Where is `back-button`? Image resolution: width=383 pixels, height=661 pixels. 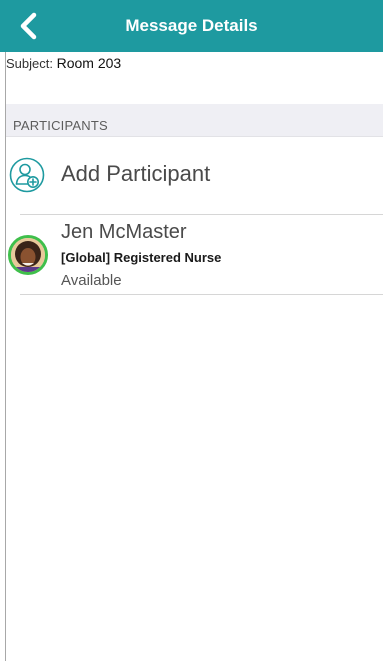
back-button is located at coordinates (28, 26).